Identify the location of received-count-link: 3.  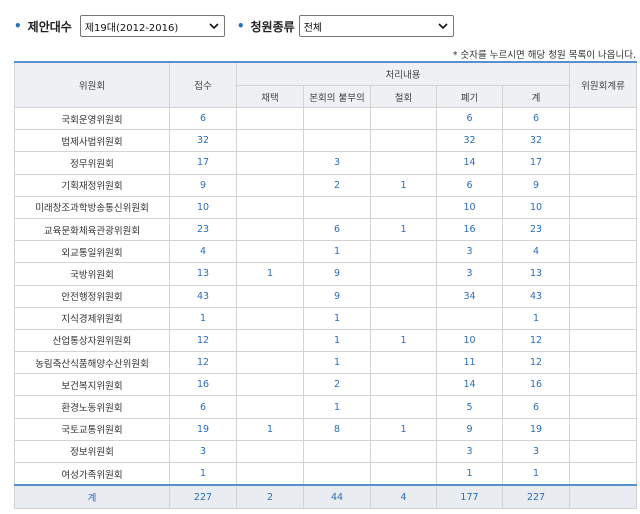
(203, 451).